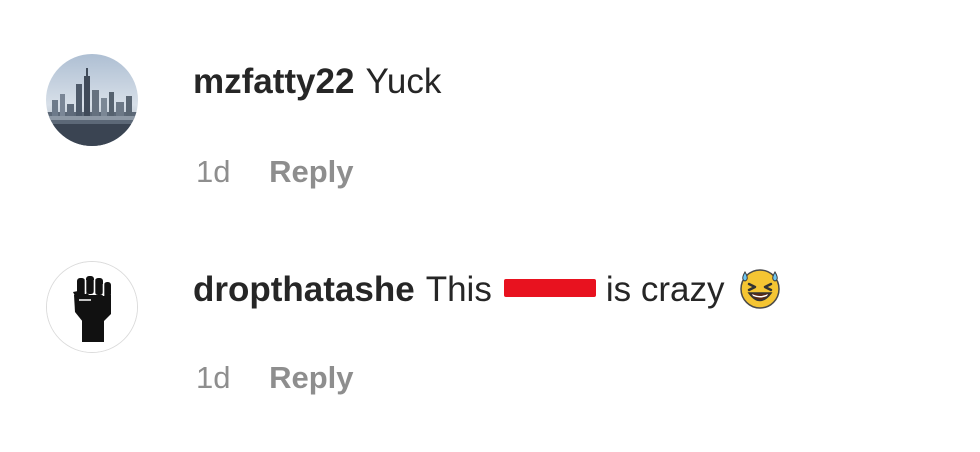 The width and height of the screenshot is (980, 452). What do you see at coordinates (665, 289) in the screenshot?
I see `comment-text-after: is crazy` at bounding box center [665, 289].